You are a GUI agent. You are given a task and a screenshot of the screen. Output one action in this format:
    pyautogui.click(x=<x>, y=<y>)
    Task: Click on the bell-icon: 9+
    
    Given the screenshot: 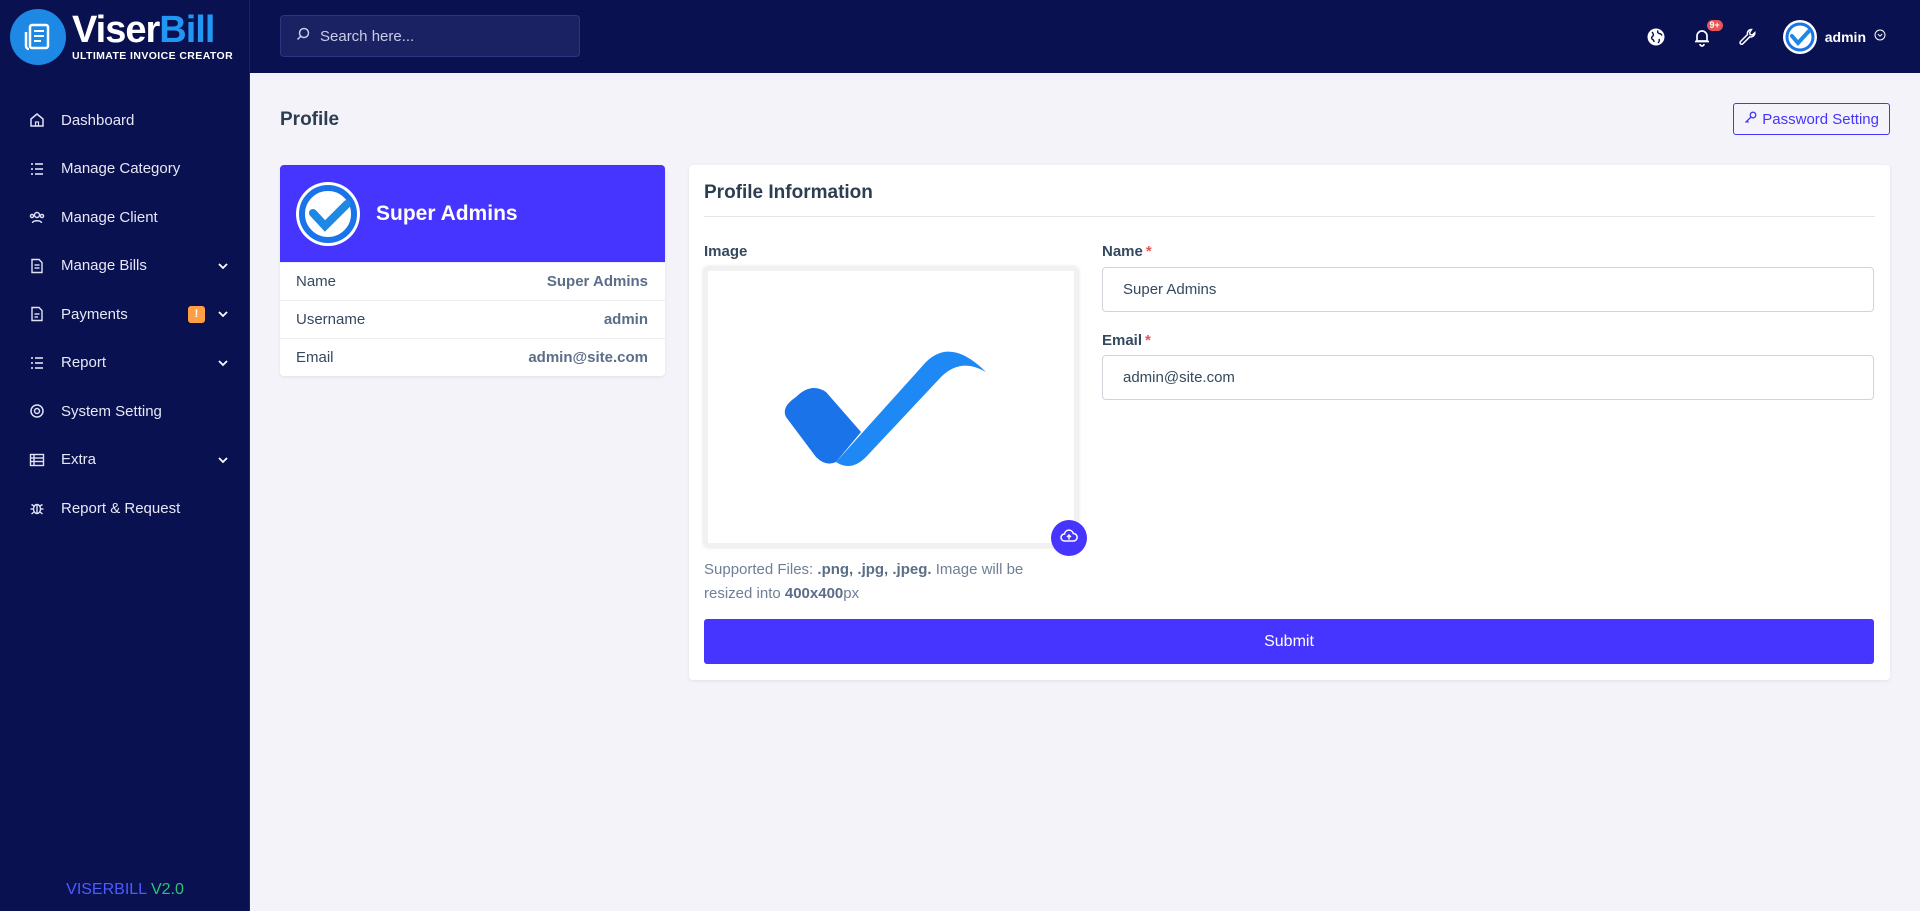 What is the action you would take?
    pyautogui.click(x=1707, y=33)
    